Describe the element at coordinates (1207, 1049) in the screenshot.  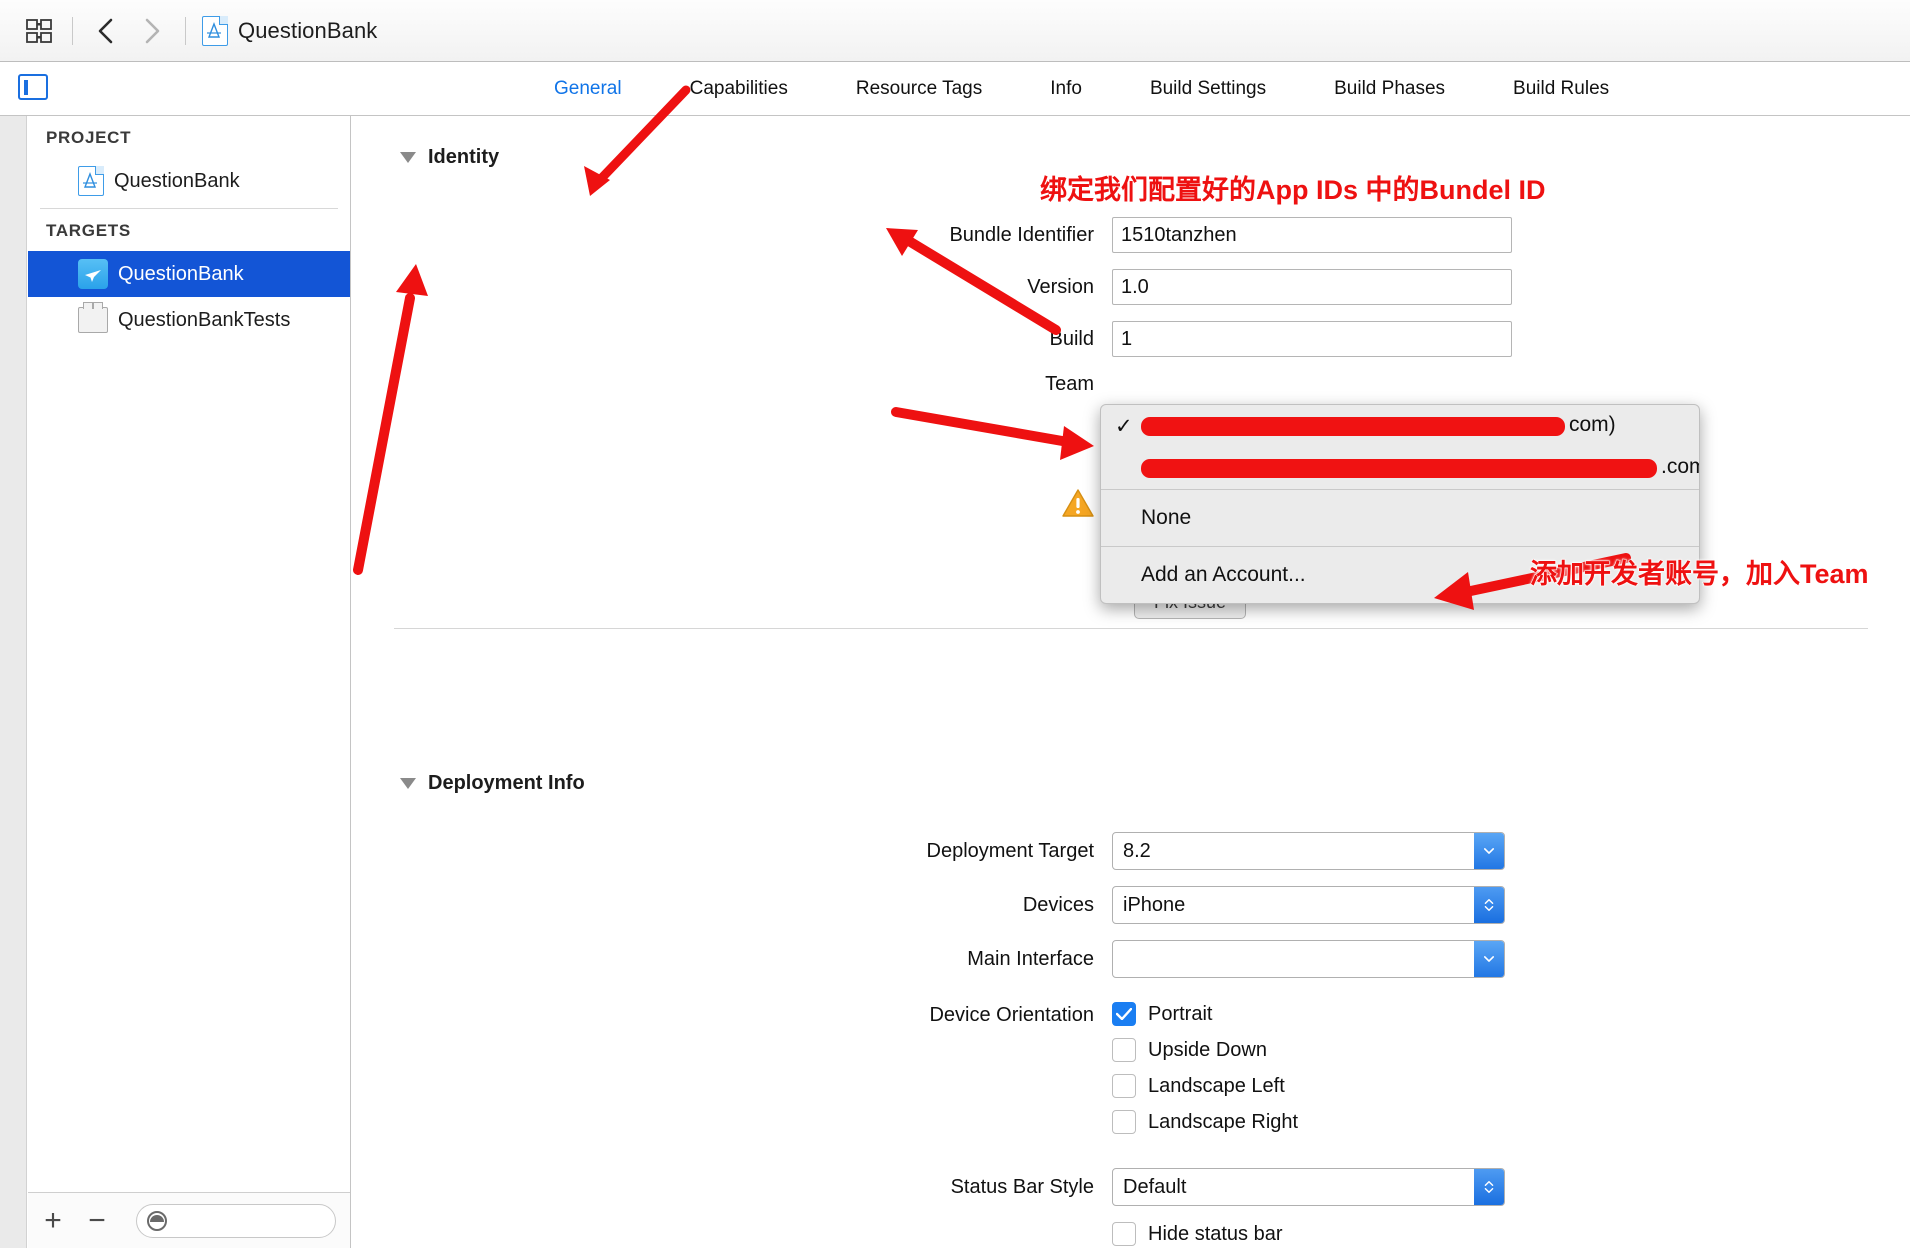
I see `checkbox-label: Upside Down` at that location.